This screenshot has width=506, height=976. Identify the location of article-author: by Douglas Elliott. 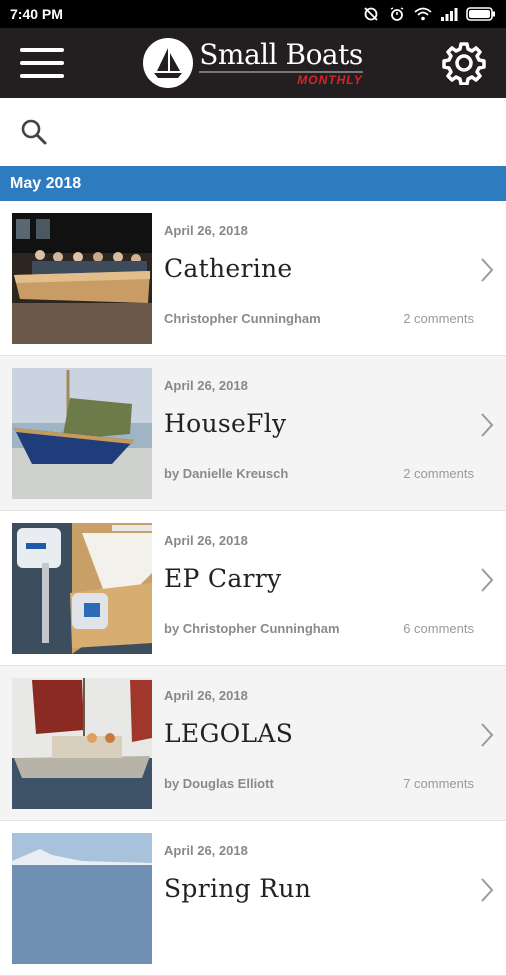
(219, 783).